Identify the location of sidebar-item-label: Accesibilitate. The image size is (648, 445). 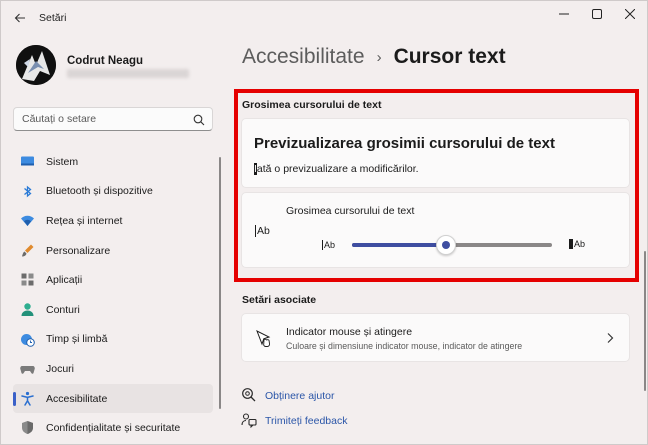
(77, 398).